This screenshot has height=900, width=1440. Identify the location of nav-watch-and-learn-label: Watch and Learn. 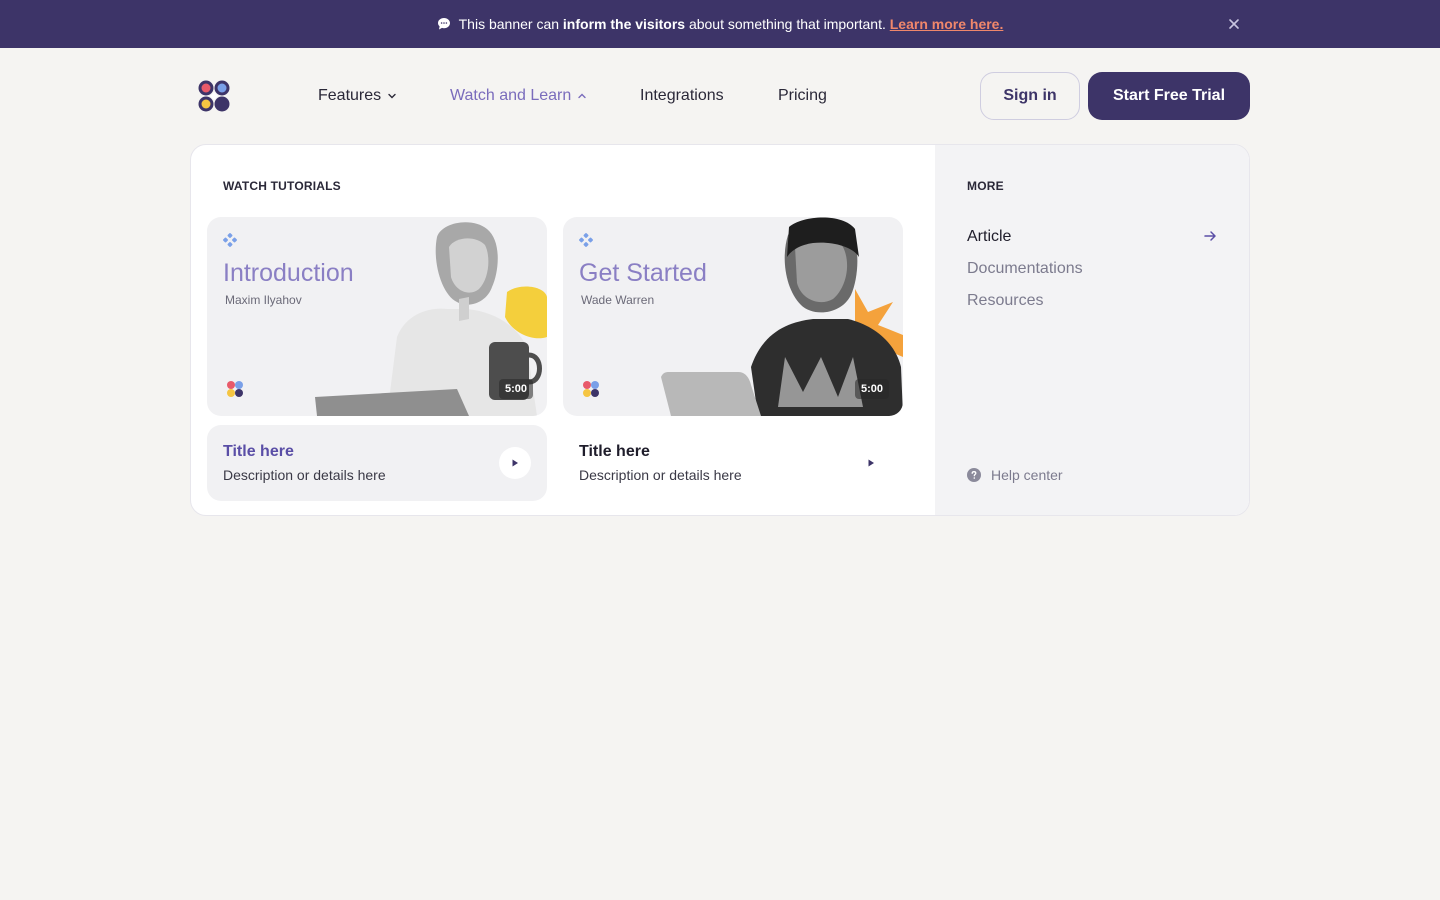
(511, 95).